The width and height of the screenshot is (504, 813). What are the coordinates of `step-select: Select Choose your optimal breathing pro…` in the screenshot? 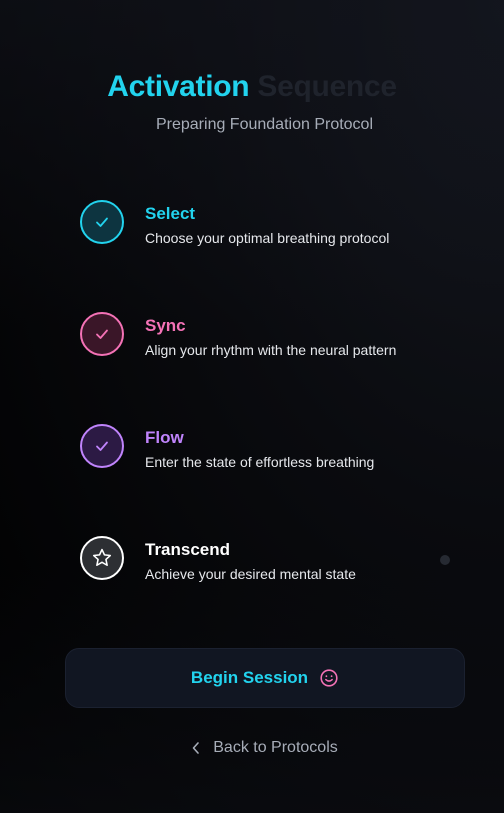 It's located at (270, 225).